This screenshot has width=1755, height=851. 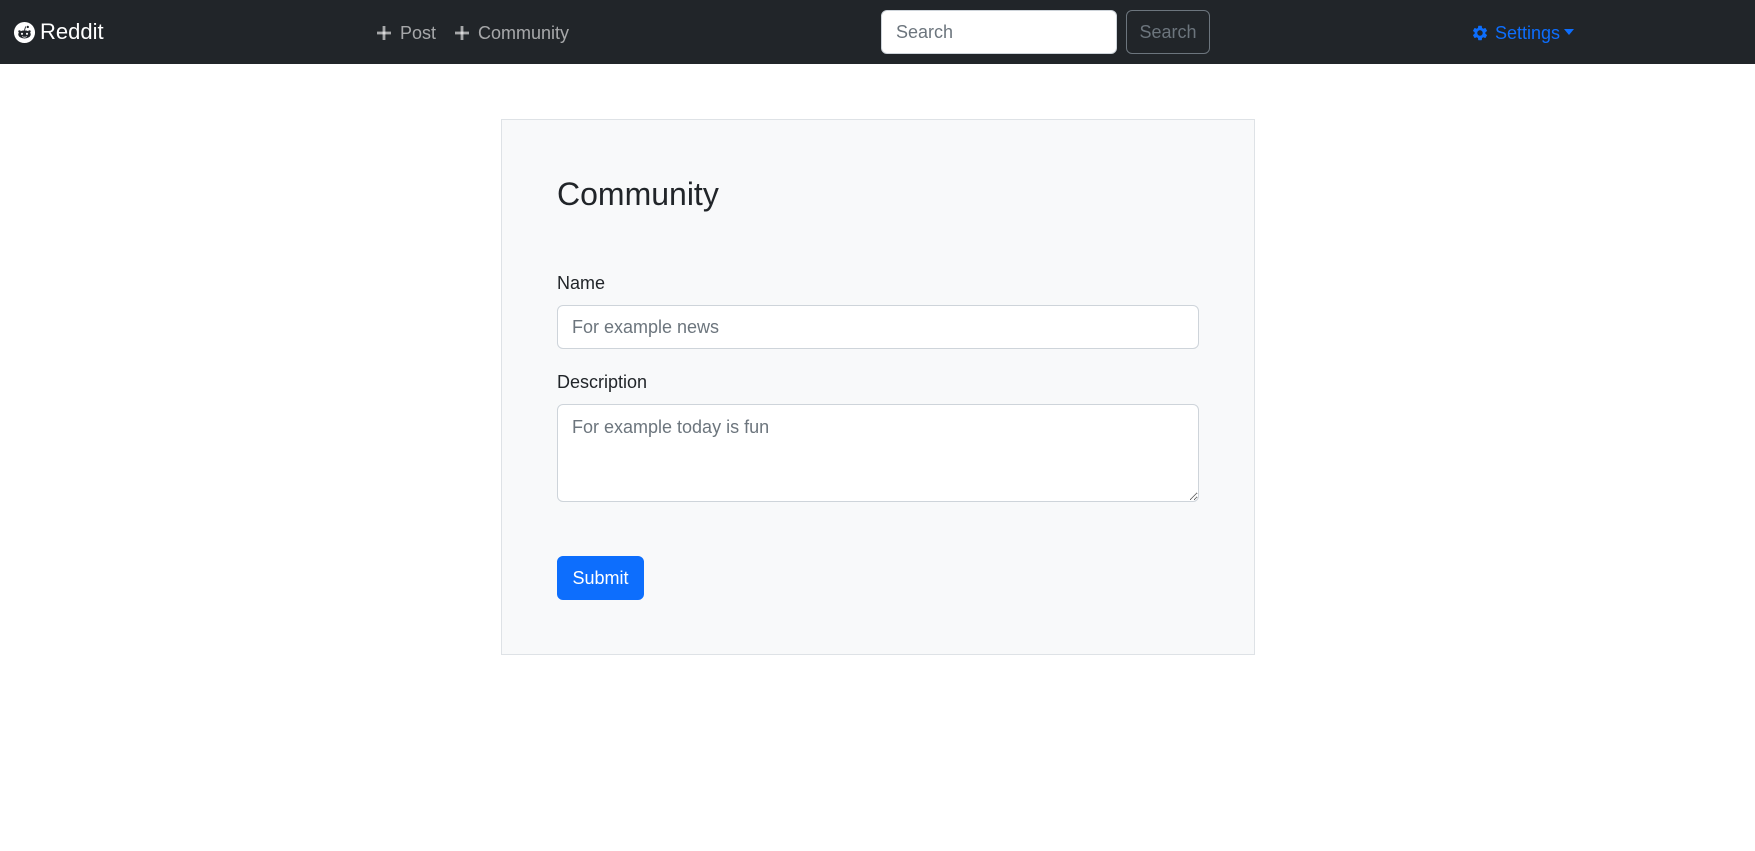 I want to click on top-navbar: Reddit Post Community Search Settings, so click(x=877, y=32).